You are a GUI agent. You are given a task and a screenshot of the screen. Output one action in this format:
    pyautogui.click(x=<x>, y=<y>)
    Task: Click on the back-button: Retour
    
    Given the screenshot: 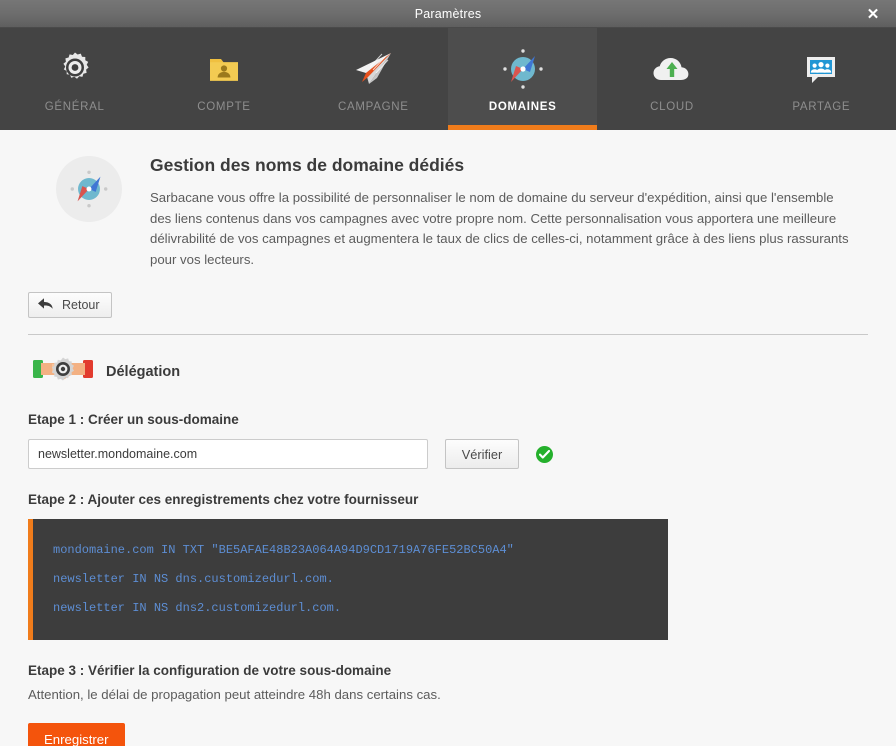 What is the action you would take?
    pyautogui.click(x=70, y=305)
    